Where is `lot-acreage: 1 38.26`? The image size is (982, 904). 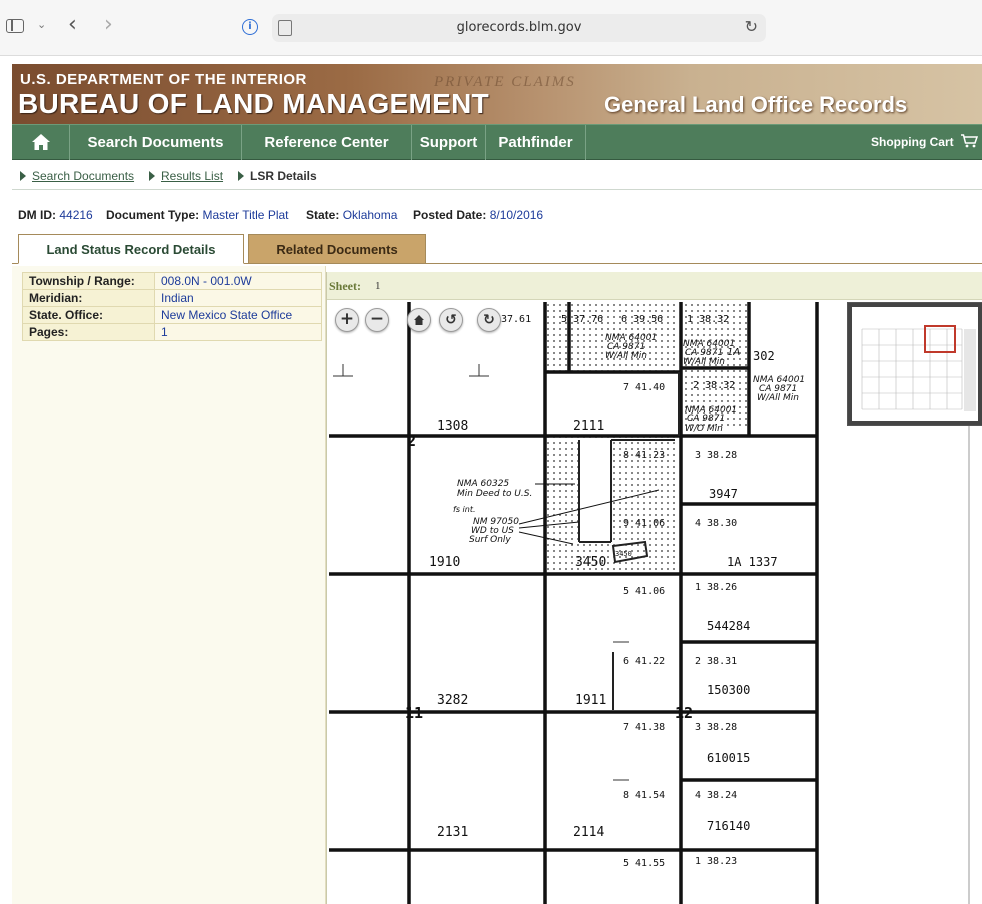 lot-acreage: 1 38.26 is located at coordinates (716, 587).